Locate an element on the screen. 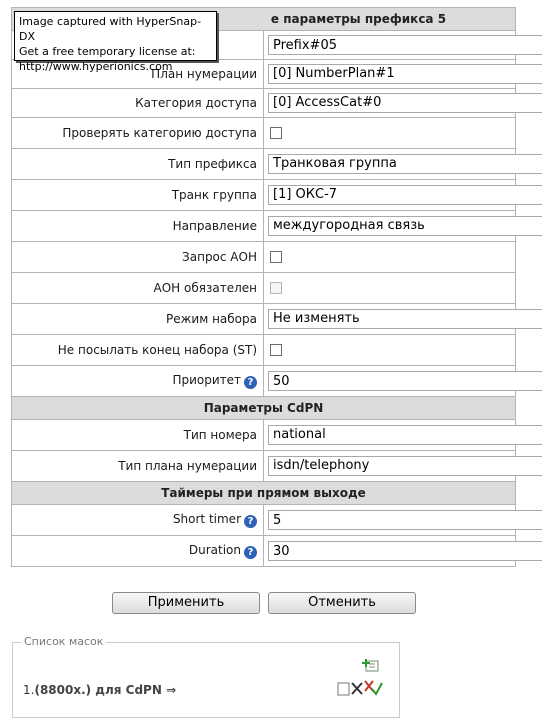 This screenshot has width=542, height=722. watermark-line-3: http://www.hyperionics.com is located at coordinates (96, 66).